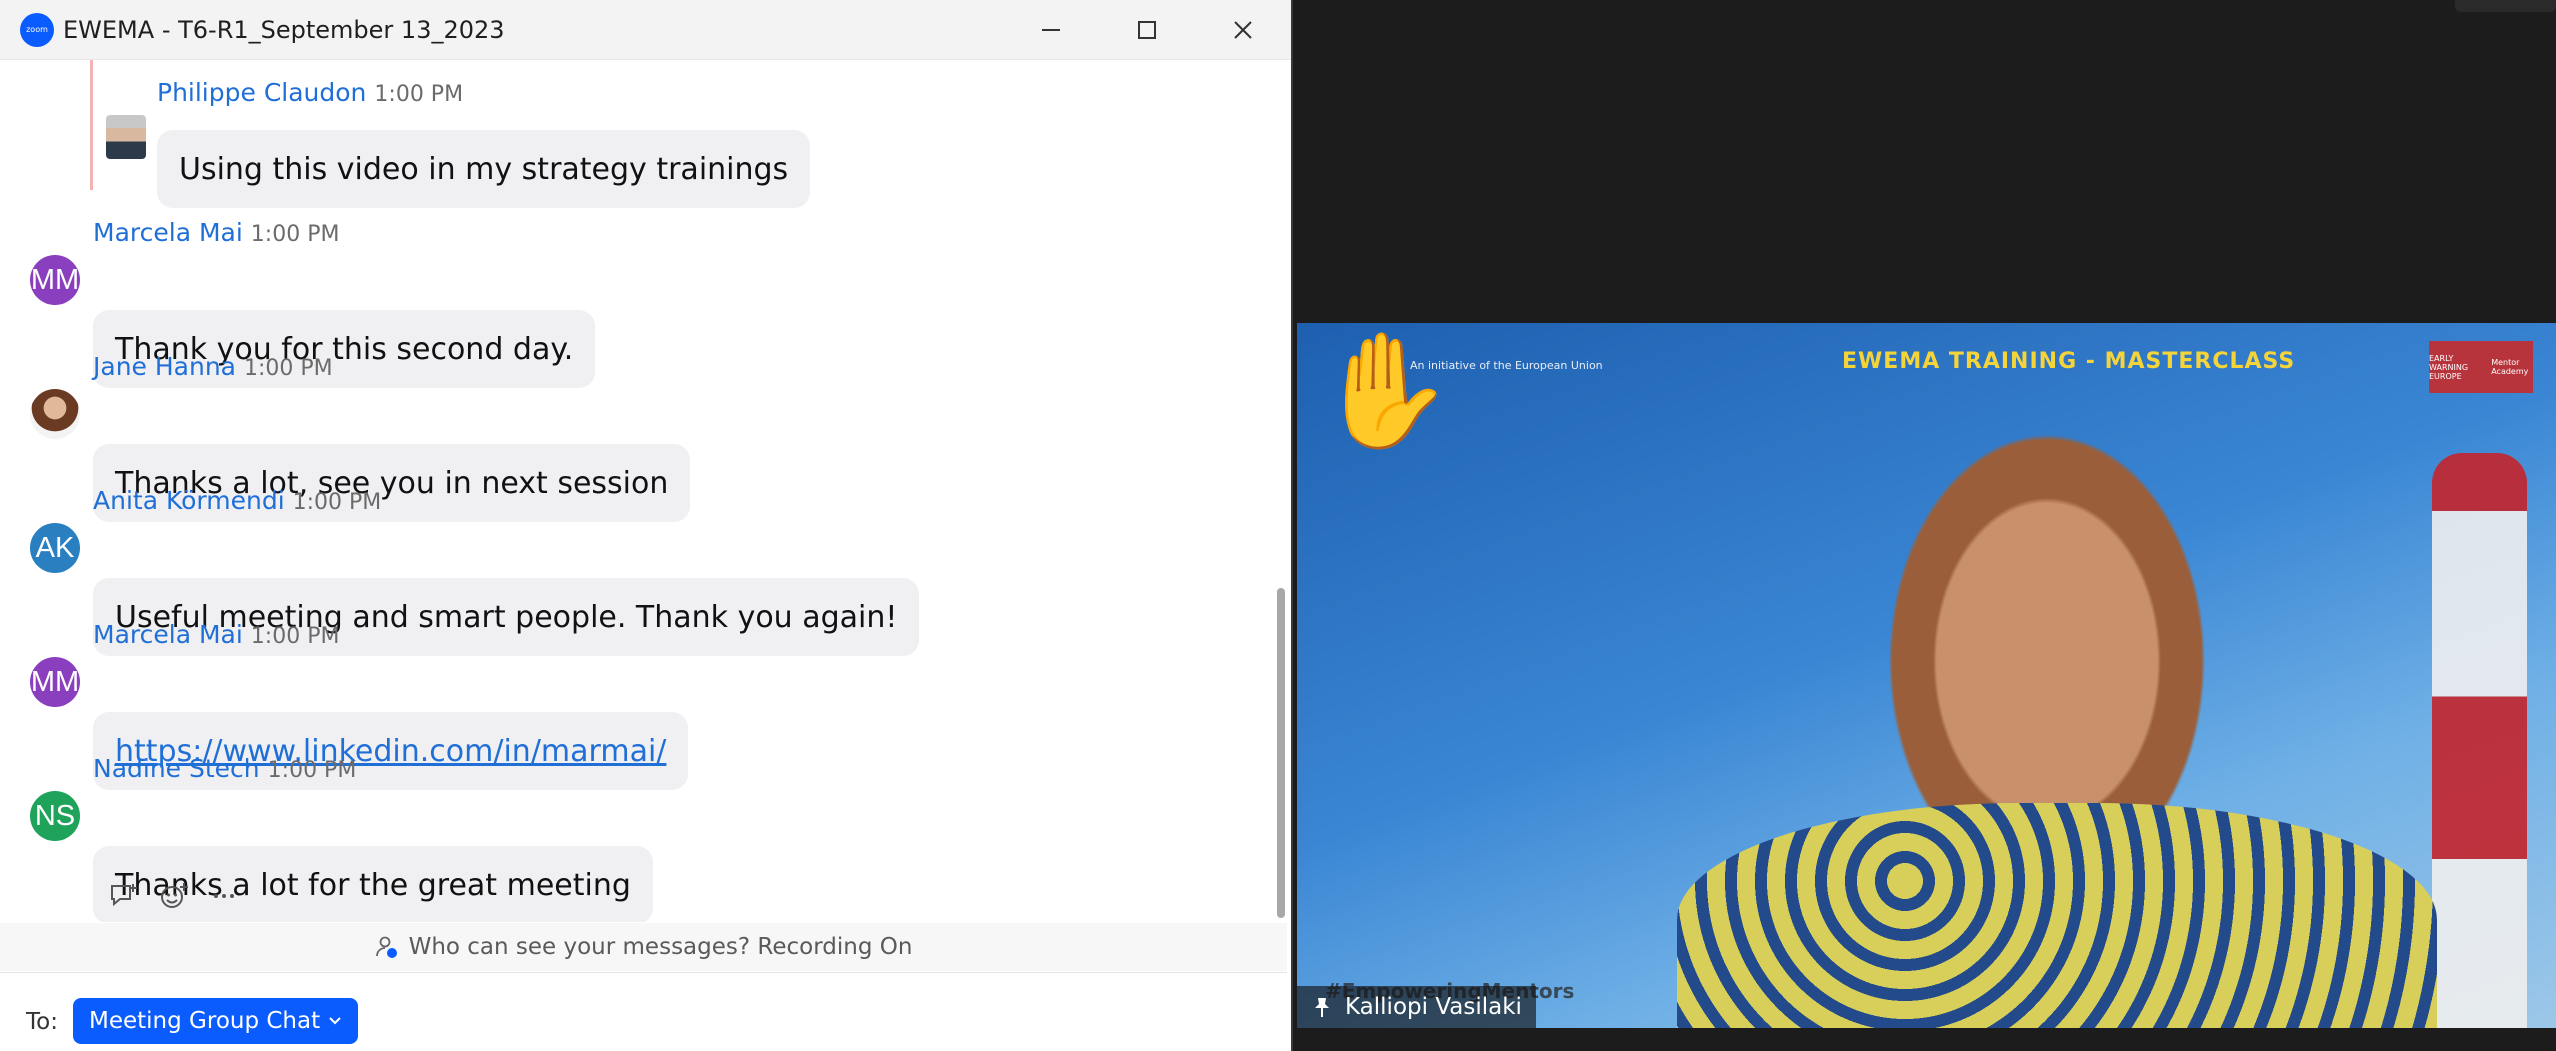  What do you see at coordinates (224, 896) in the screenshot?
I see `more-icon` at bounding box center [224, 896].